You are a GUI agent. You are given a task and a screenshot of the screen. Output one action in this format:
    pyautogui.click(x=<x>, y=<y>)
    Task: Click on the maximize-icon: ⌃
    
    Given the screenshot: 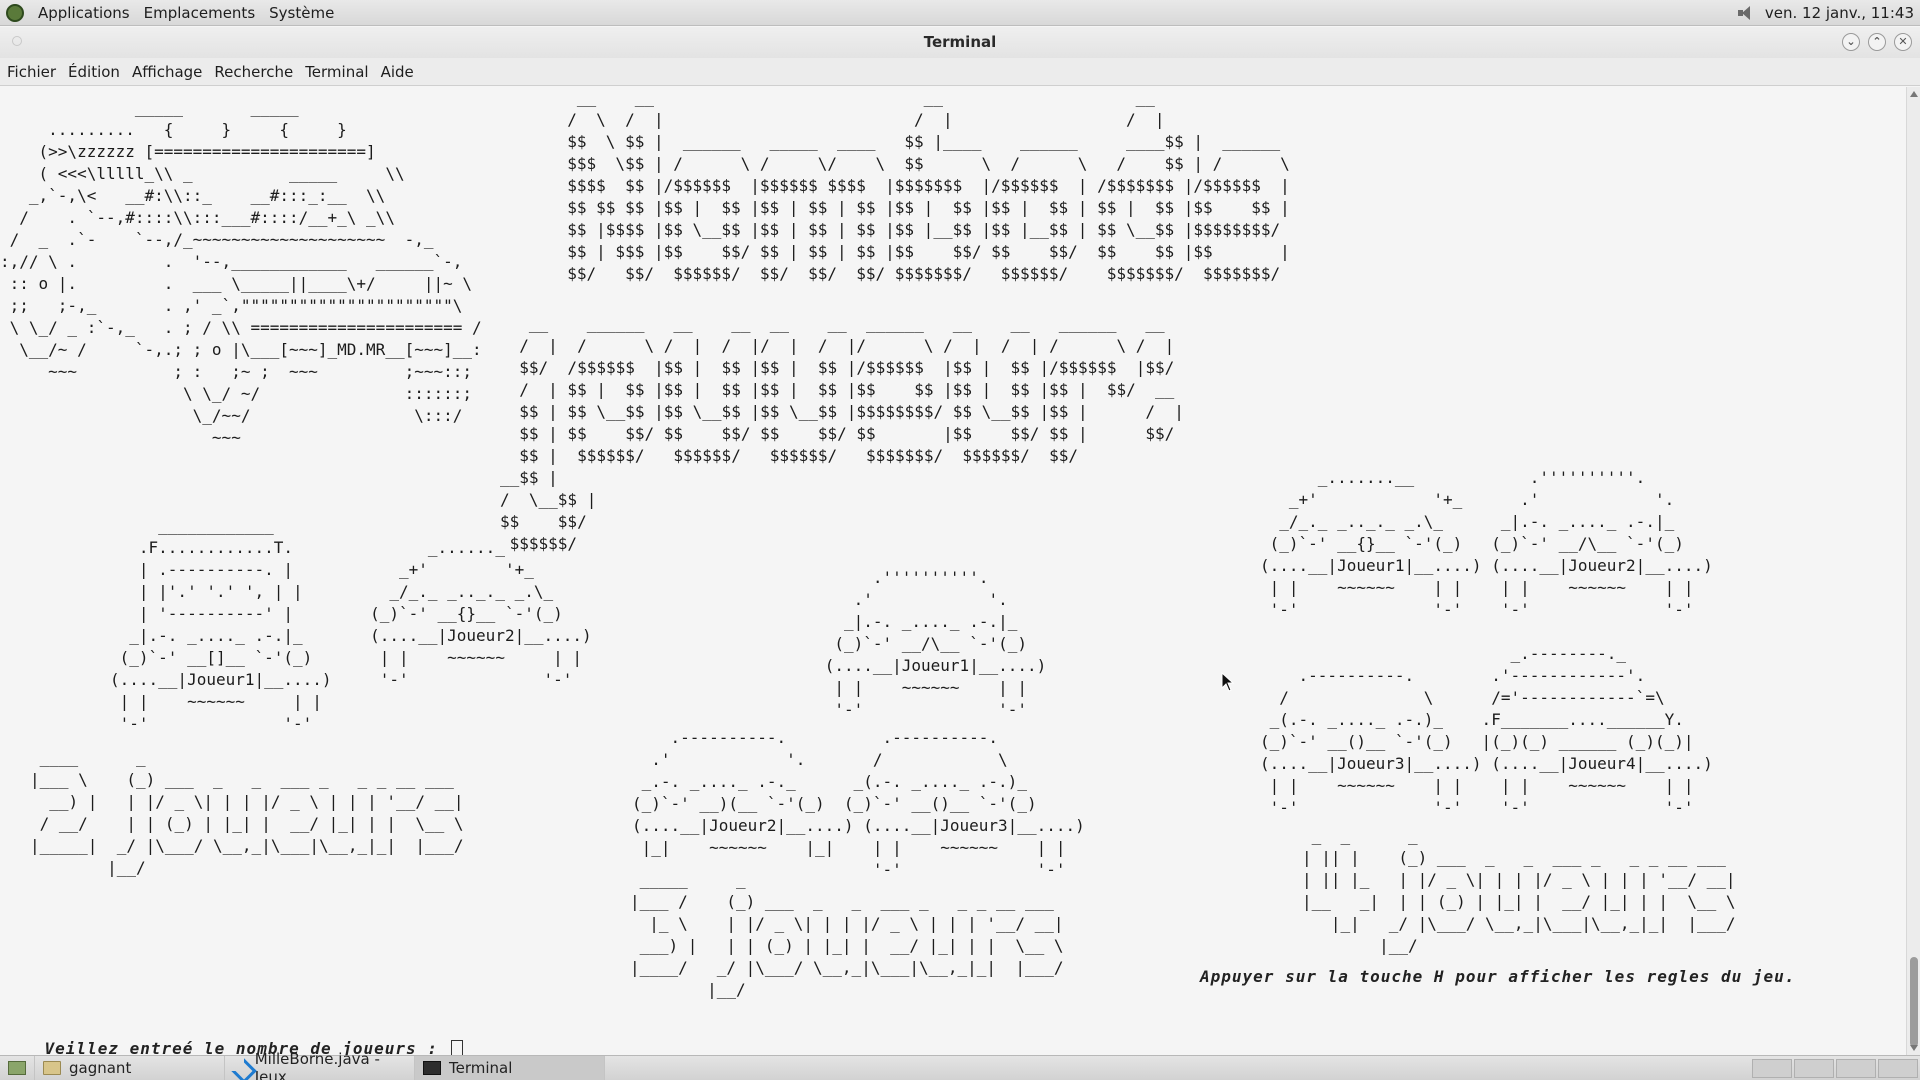 What is the action you would take?
    pyautogui.click(x=1877, y=42)
    